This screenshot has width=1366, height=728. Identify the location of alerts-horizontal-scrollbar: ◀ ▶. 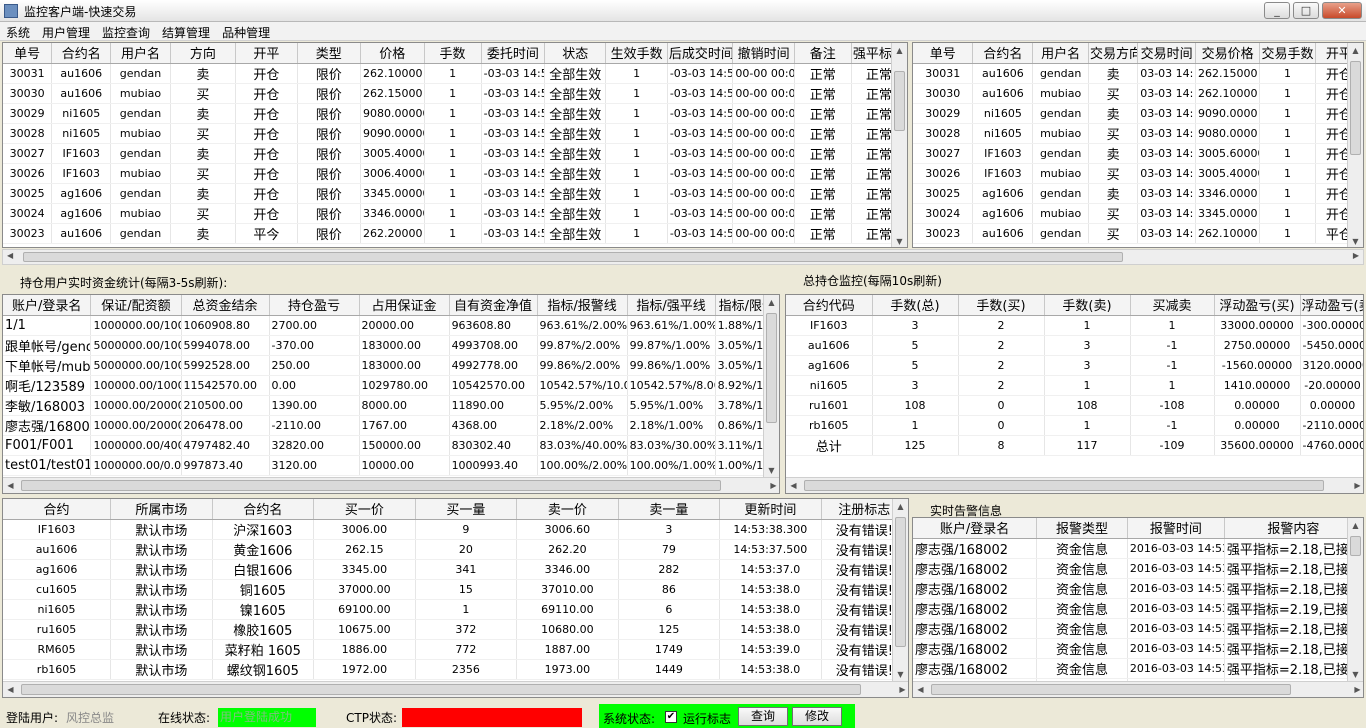
(1138, 689).